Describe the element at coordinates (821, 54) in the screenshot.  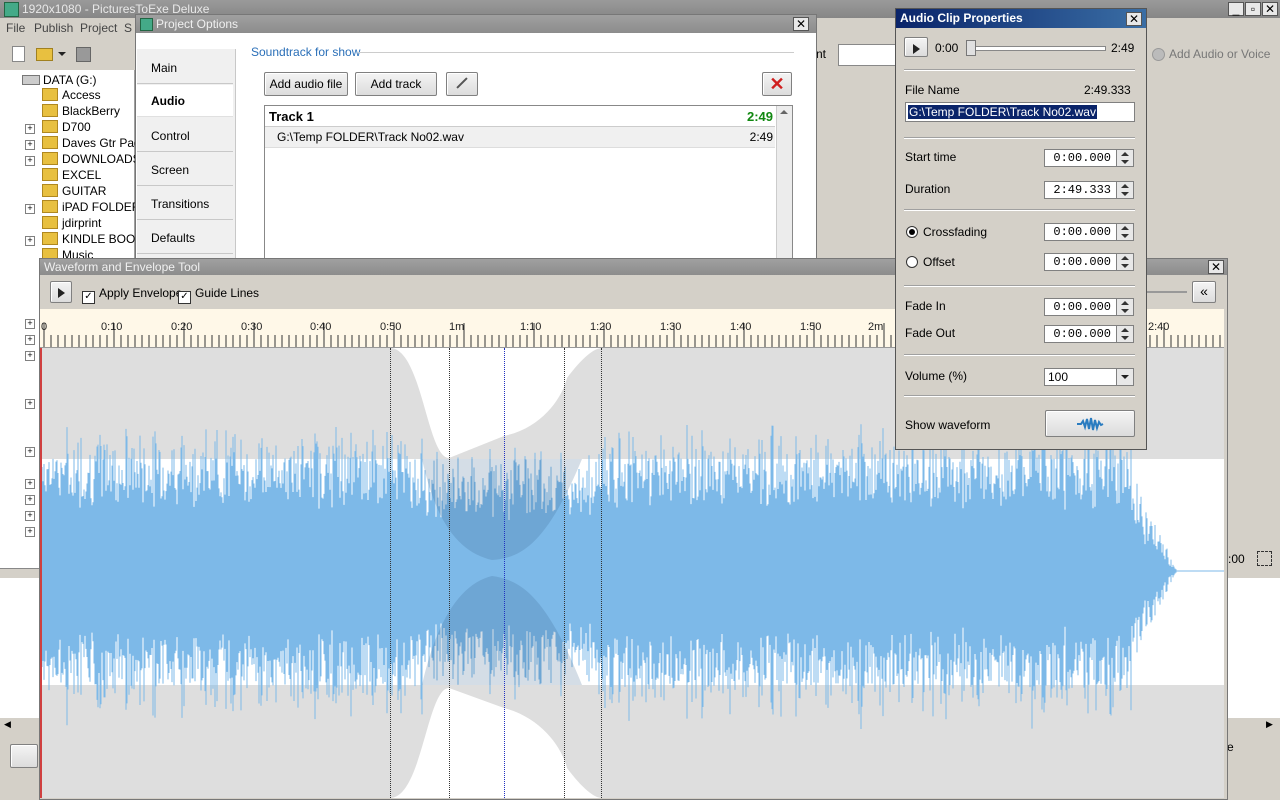
I see `right-toolbar-partial-label: nt` at that location.